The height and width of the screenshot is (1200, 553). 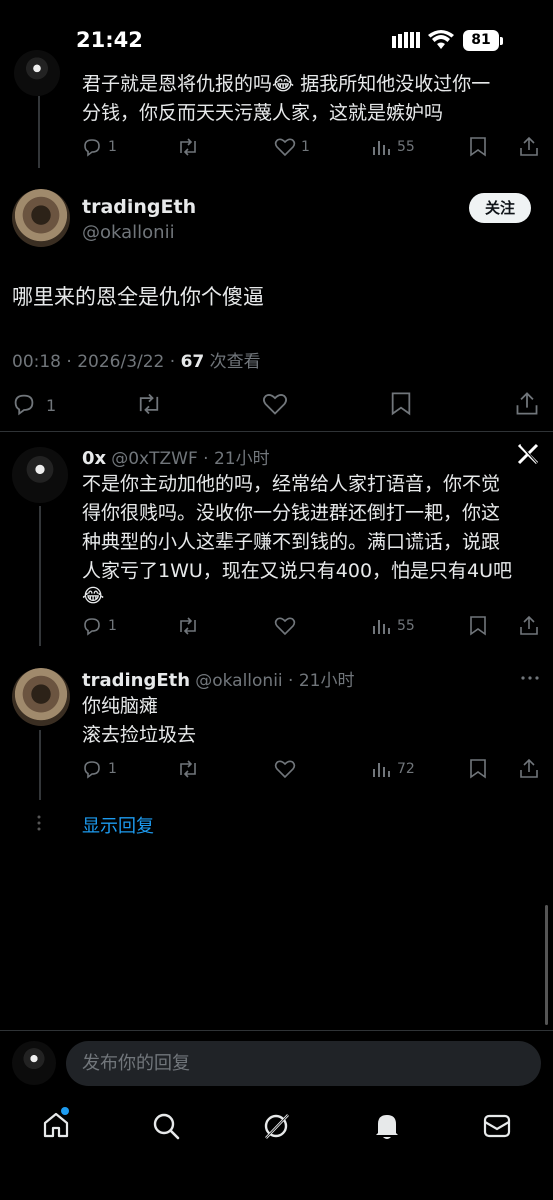 I want to click on author-name: 0x, so click(x=94, y=458).